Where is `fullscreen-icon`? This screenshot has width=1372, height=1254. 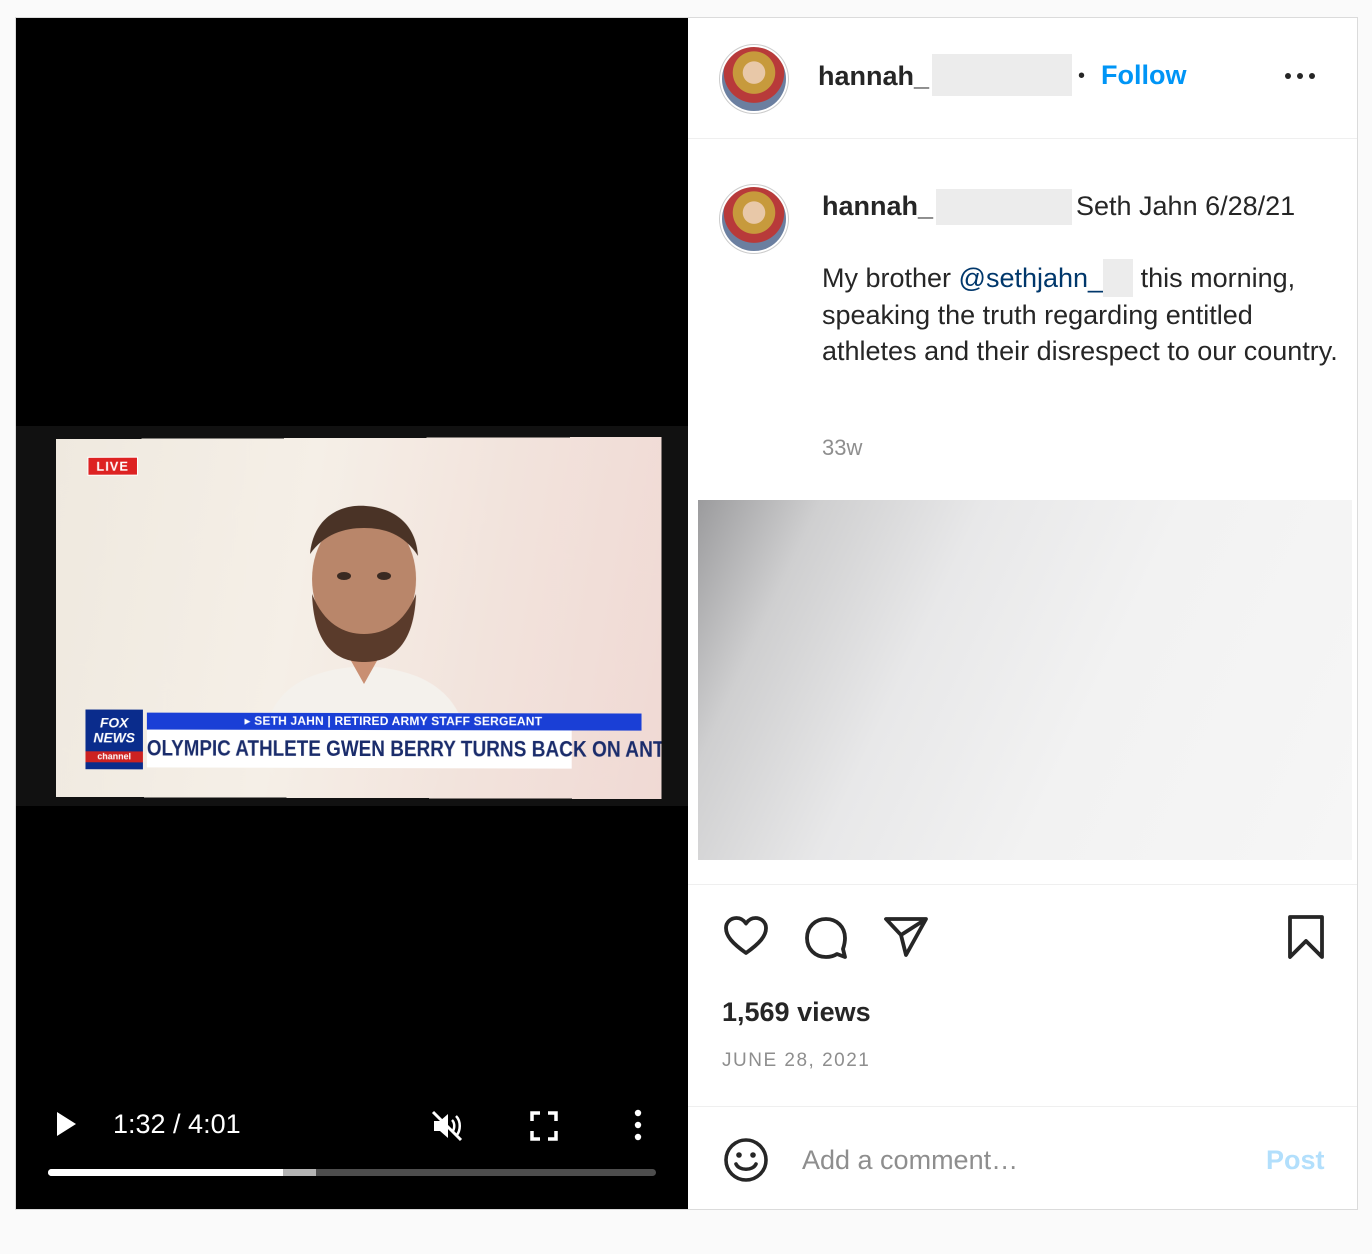 fullscreen-icon is located at coordinates (544, 1126).